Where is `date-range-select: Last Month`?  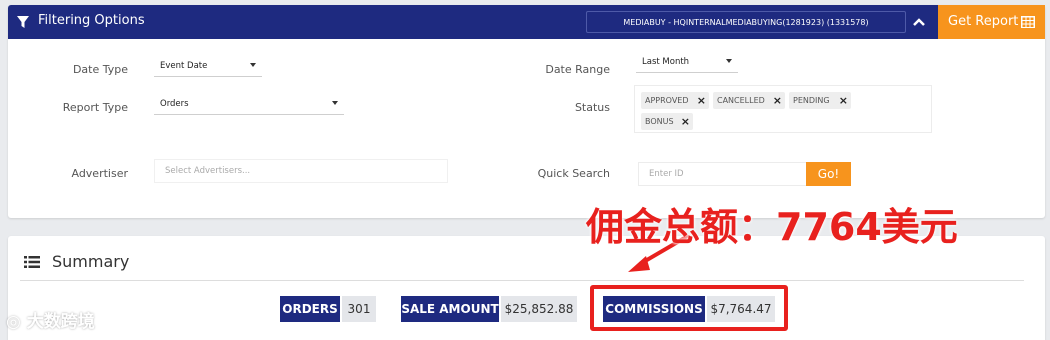 date-range-select: Last Month is located at coordinates (687, 63).